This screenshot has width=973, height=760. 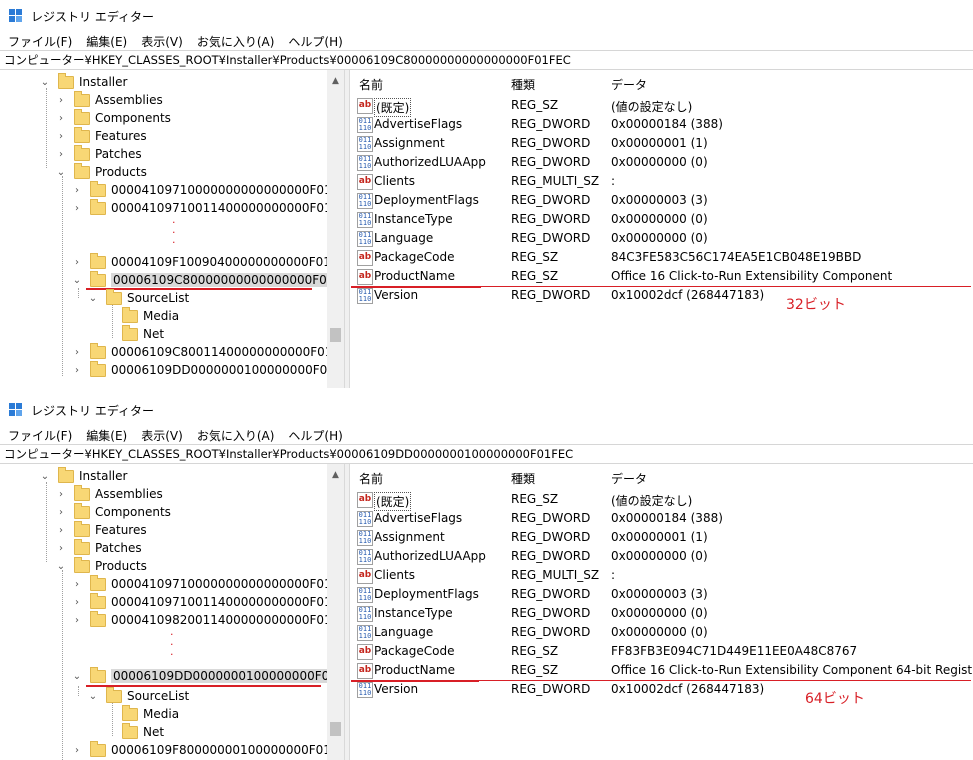 What do you see at coordinates (208, 261) in the screenshot?
I see `tree-node-product: › 00004109F10090400000000000F01FEC` at bounding box center [208, 261].